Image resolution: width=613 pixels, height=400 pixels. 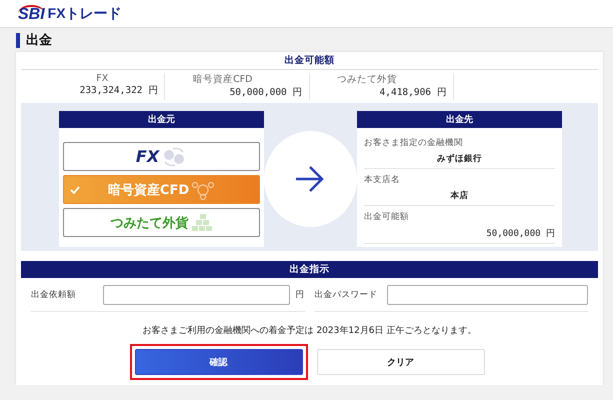 I want to click on confirm-button: 確認, so click(x=218, y=362).